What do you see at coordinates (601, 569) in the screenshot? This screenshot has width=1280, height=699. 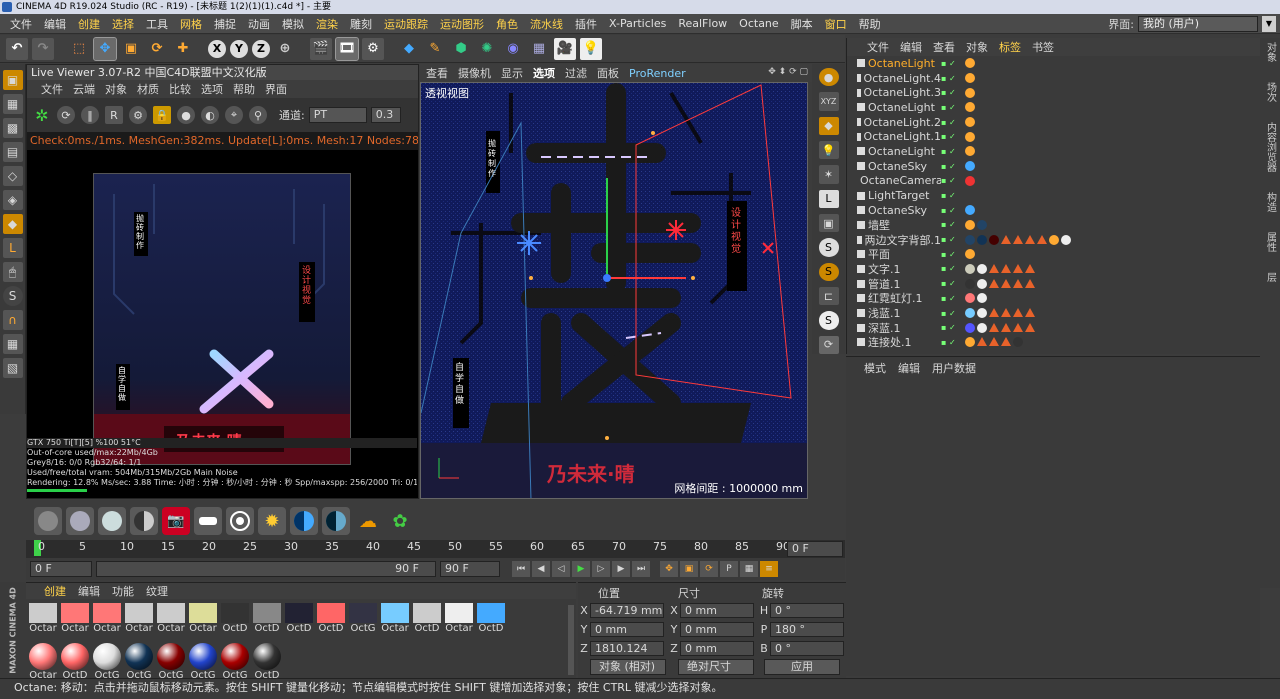 I see `next-frame-icon: ▷` at bounding box center [601, 569].